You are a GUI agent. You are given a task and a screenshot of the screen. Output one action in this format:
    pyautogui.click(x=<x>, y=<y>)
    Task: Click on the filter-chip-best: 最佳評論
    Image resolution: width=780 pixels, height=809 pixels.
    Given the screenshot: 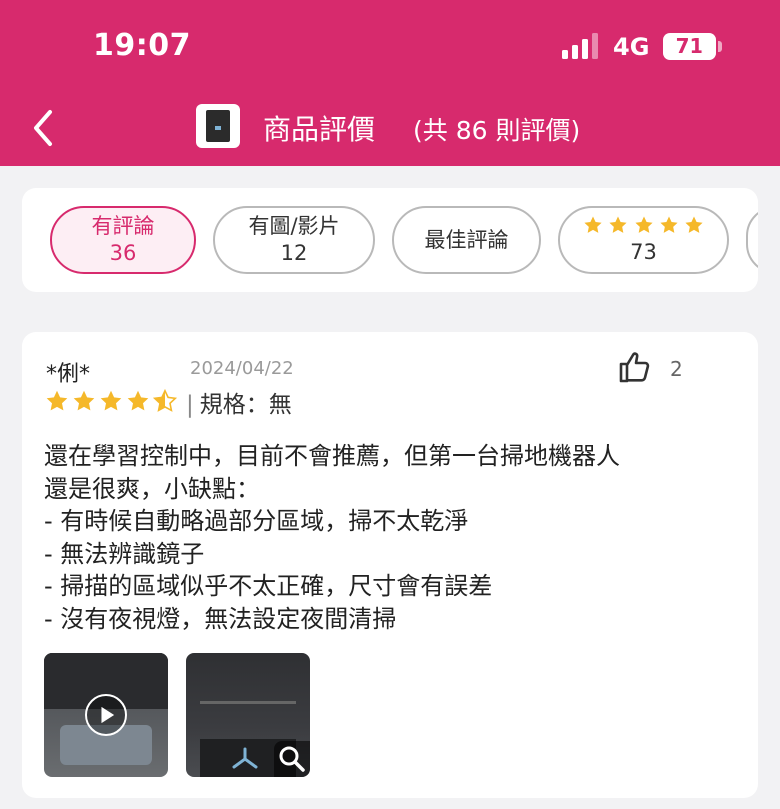 What is the action you would take?
    pyautogui.click(x=466, y=240)
    